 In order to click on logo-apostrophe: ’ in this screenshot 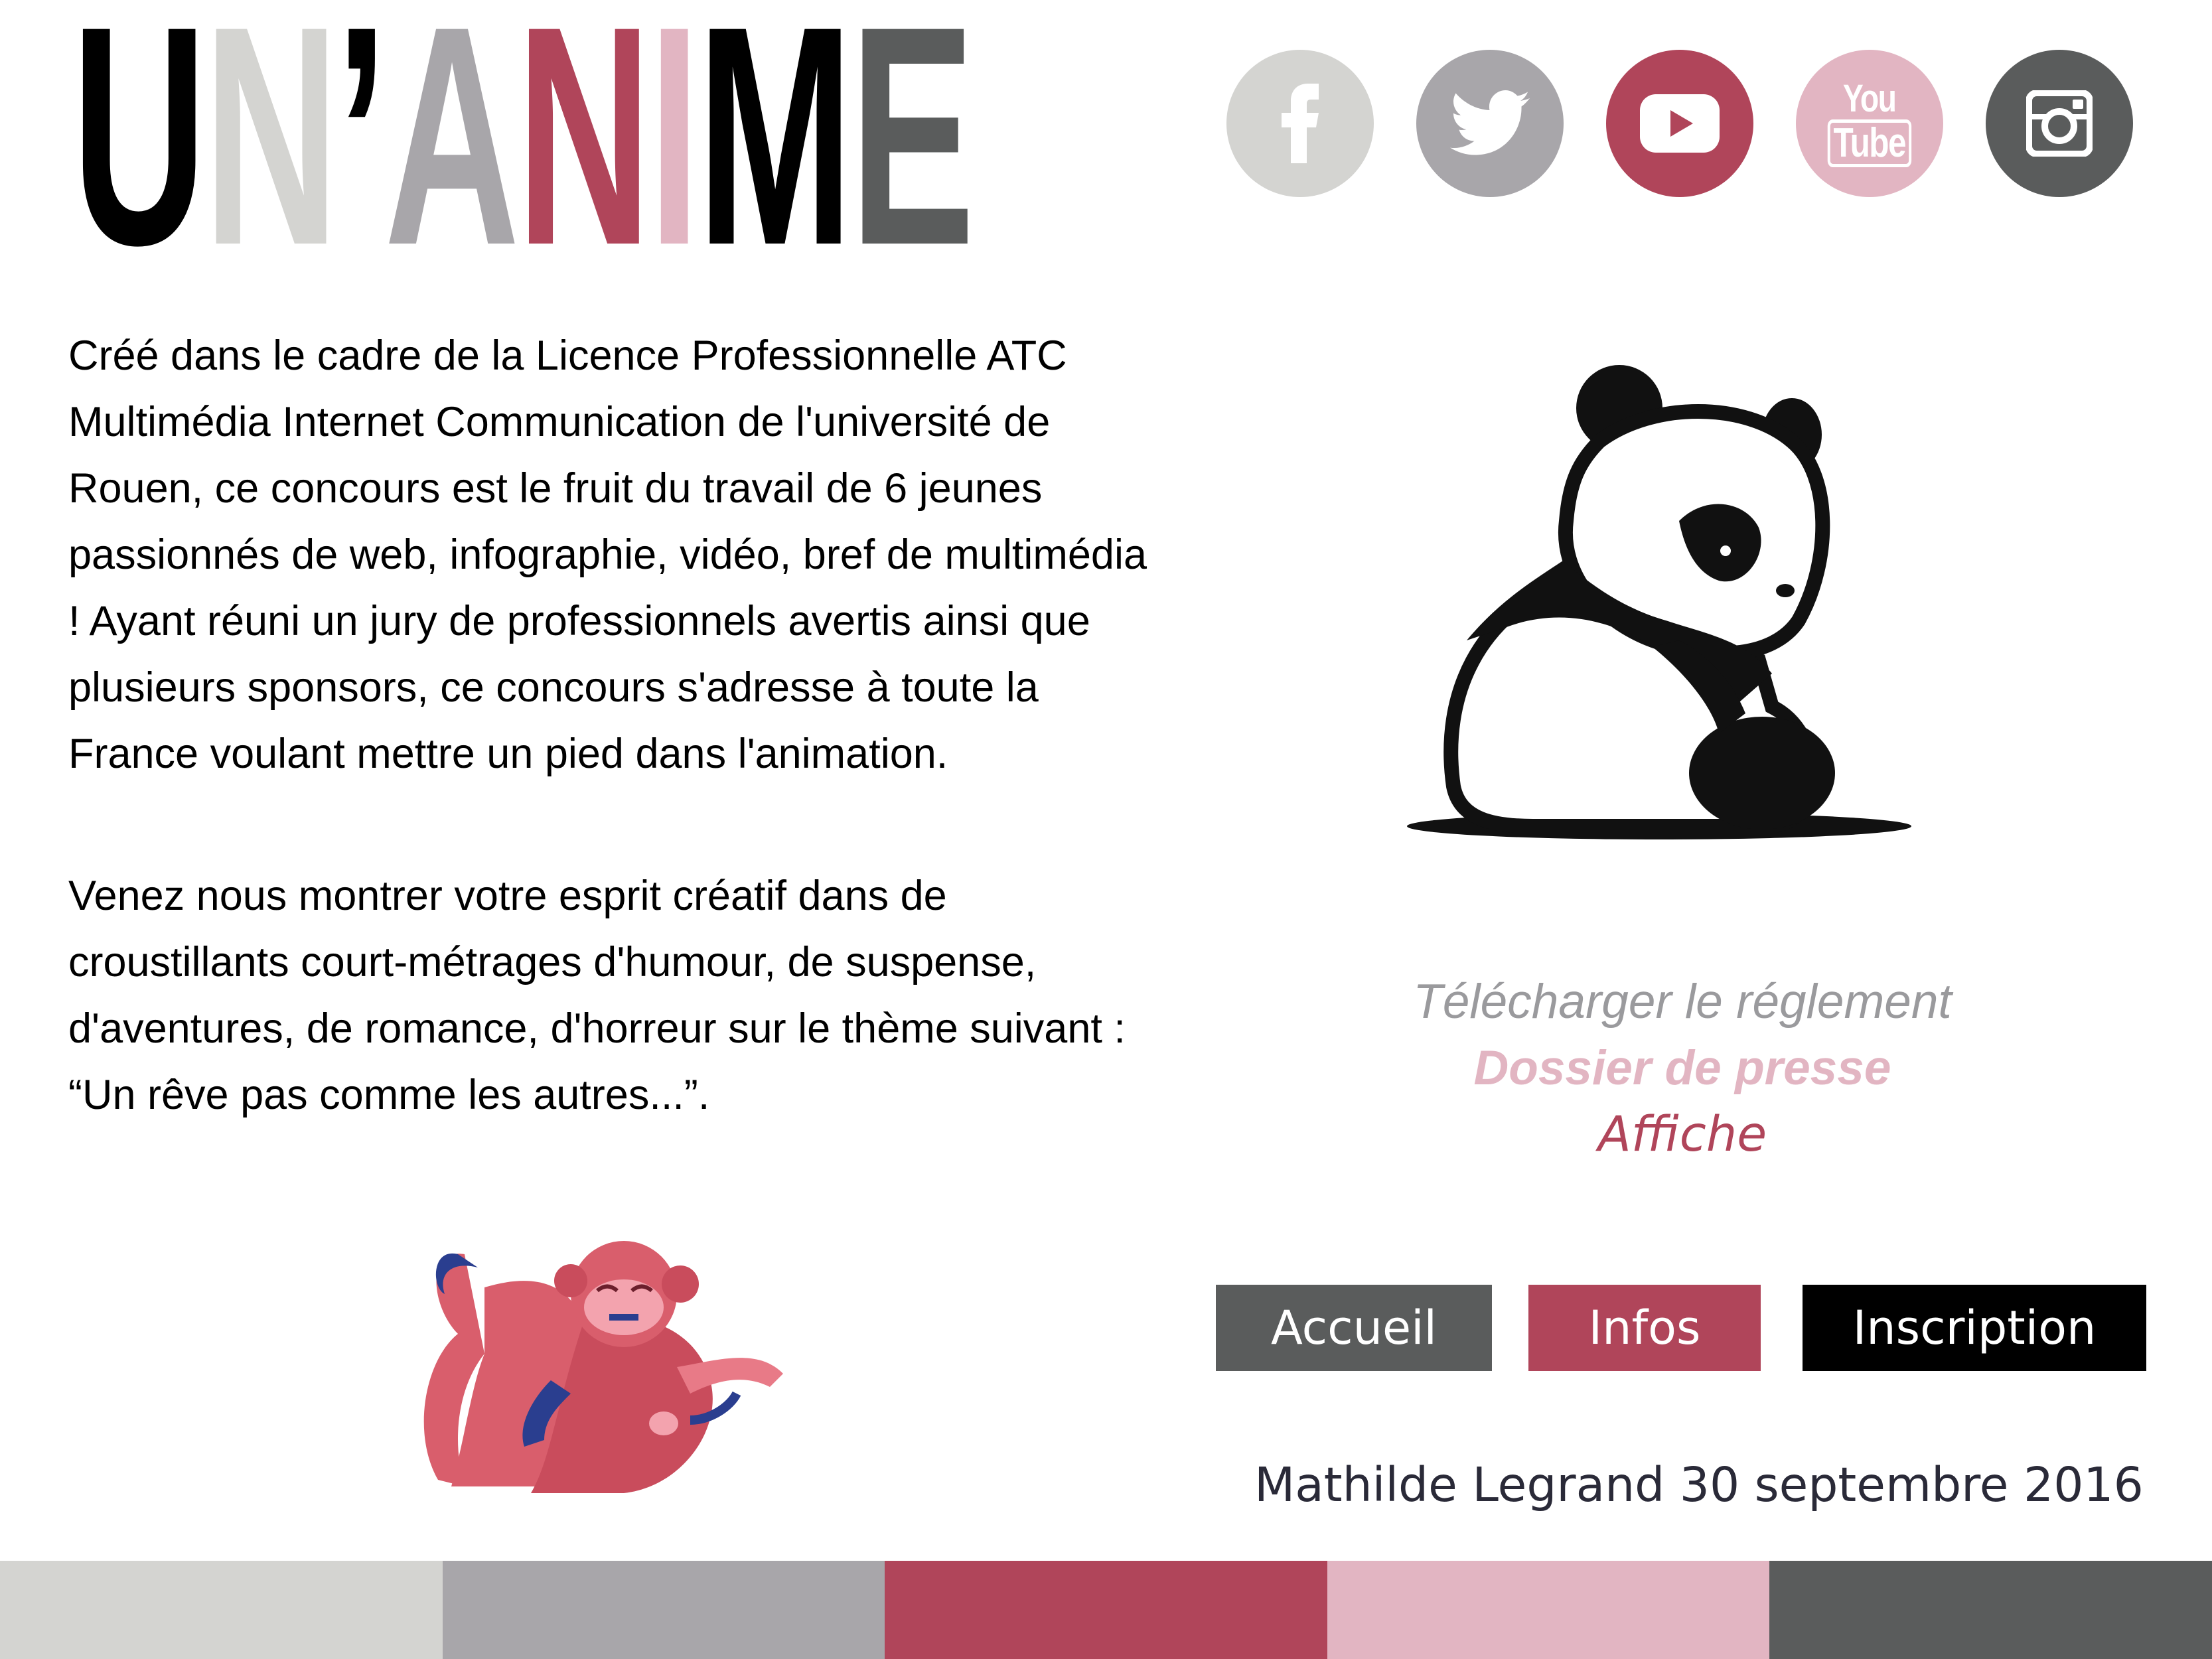, I will do `click(362, 155)`.